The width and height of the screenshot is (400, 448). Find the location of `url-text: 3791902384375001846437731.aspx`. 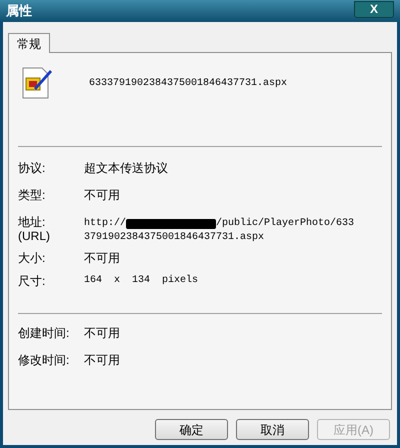

url-text: 3791902384375001846437731.aspx is located at coordinates (175, 238).